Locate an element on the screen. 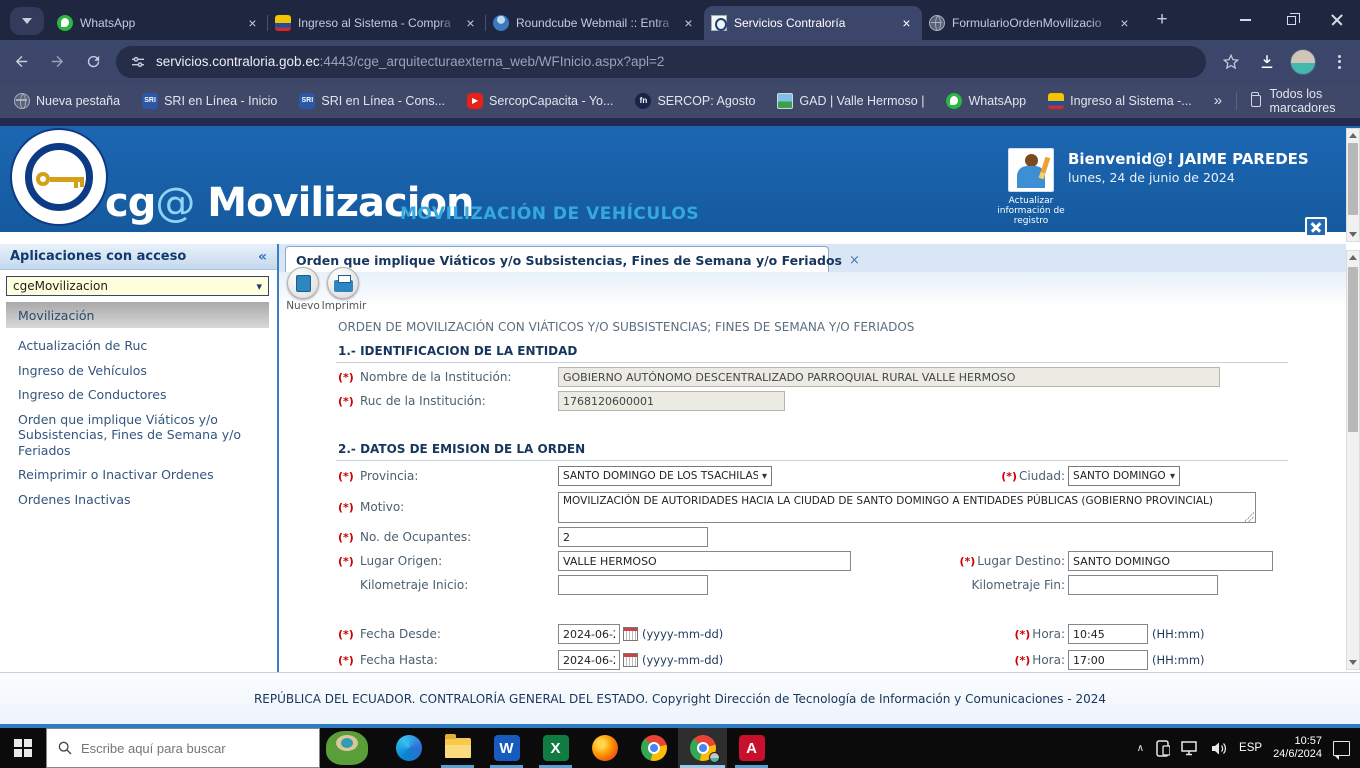 The image size is (1360, 768). km-fin-input is located at coordinates (1143, 585).